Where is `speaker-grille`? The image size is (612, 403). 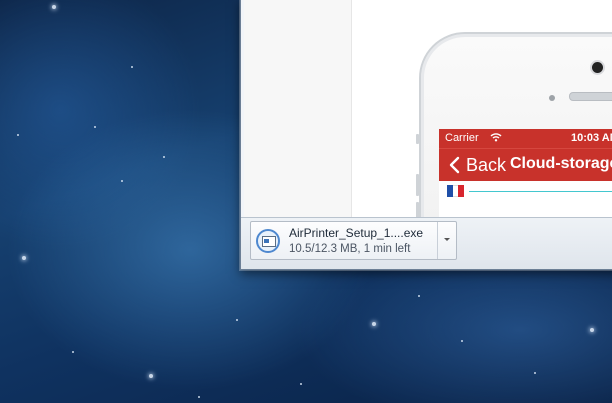
speaker-grille is located at coordinates (590, 96).